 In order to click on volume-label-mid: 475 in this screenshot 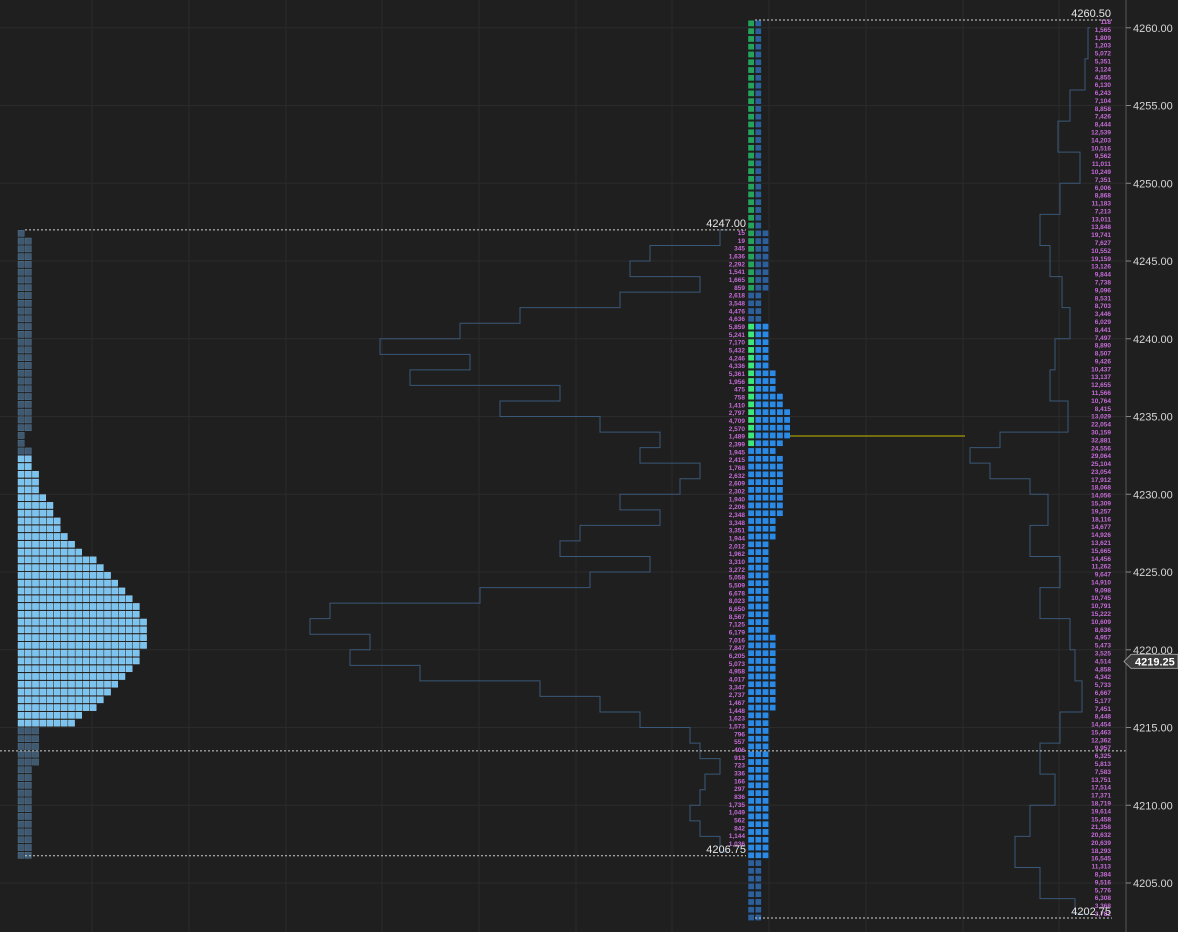, I will do `click(739, 390)`.